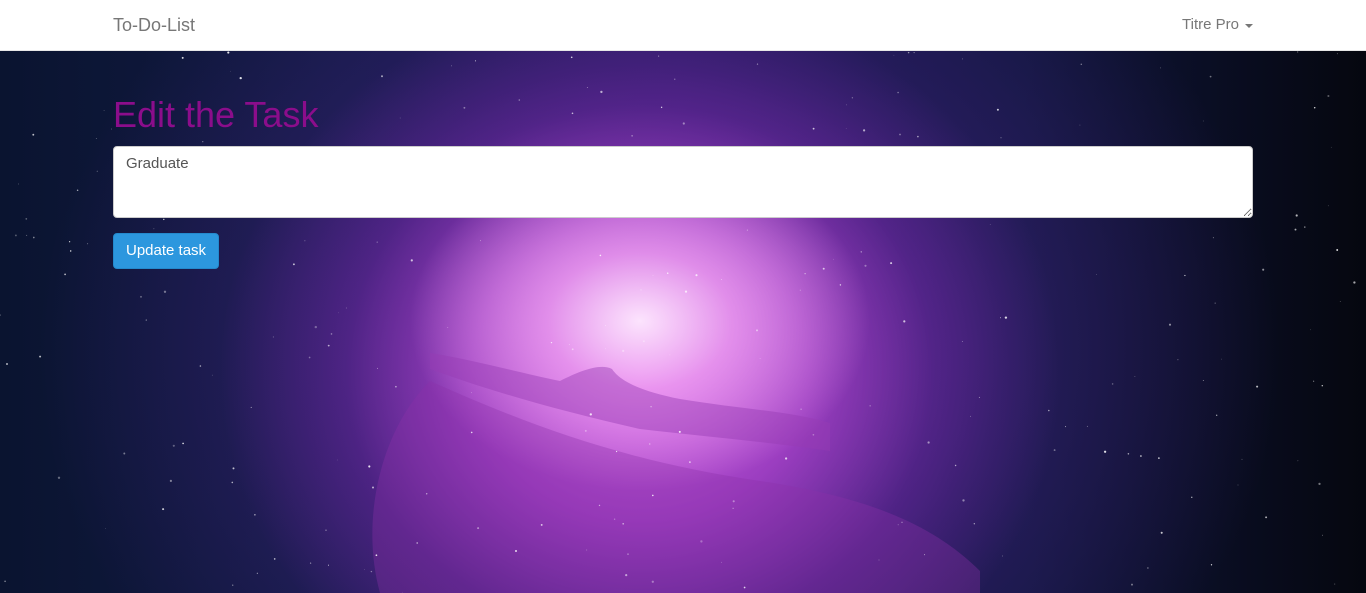 The width and height of the screenshot is (1366, 593). I want to click on brand-link: To-Do-List, so click(154, 25).